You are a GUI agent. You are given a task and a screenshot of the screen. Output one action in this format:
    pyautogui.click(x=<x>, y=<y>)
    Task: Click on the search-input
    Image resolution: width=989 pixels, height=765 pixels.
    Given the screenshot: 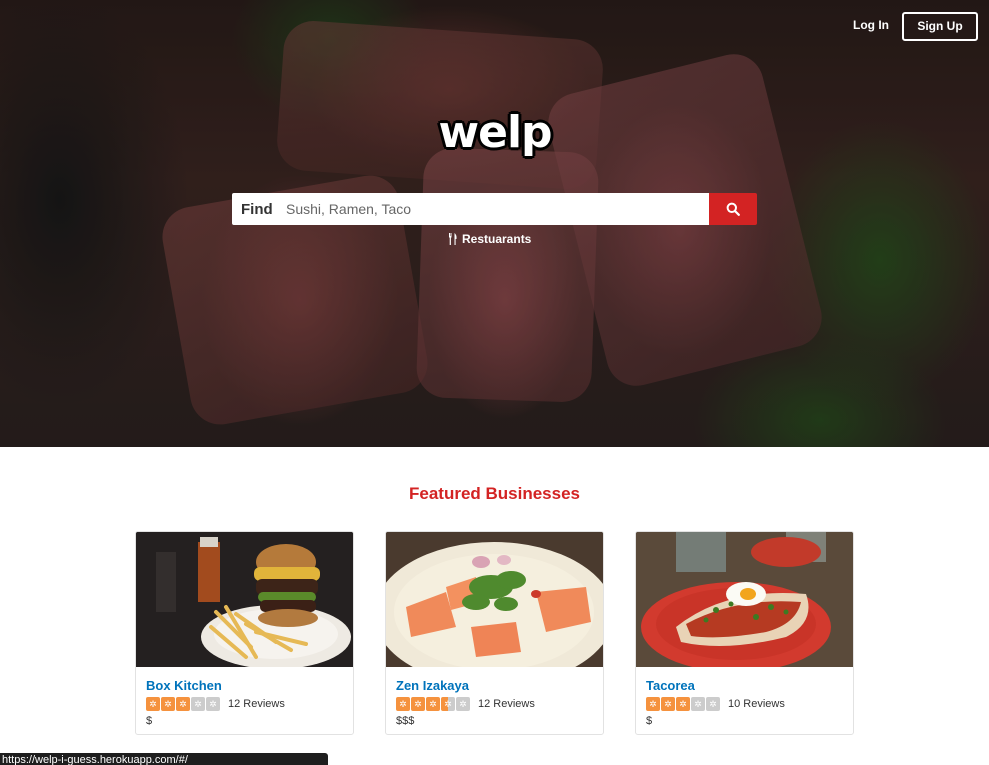 What is the action you would take?
    pyautogui.click(x=495, y=209)
    